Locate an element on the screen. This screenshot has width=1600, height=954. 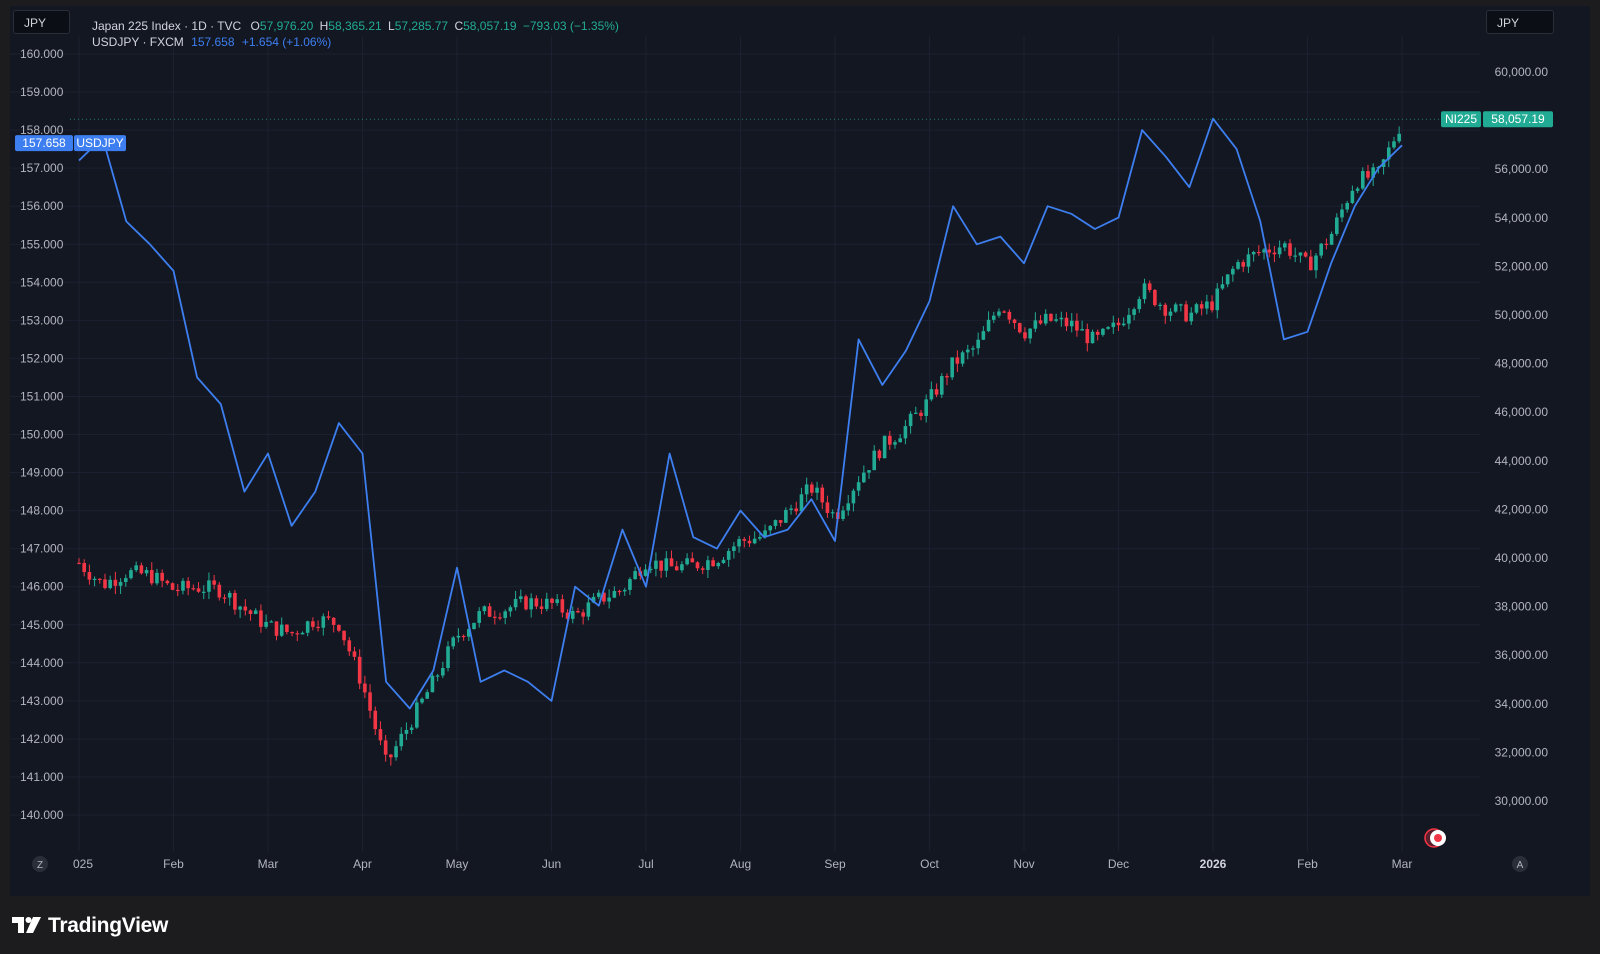
left-axis-tick: 141.000 is located at coordinates (42, 777).